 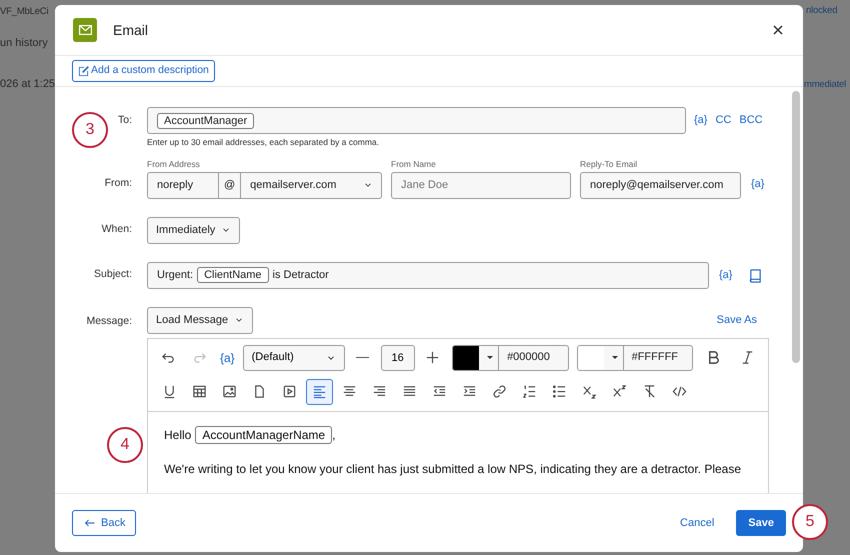 I want to click on piped-text-button: {a}, so click(x=227, y=357).